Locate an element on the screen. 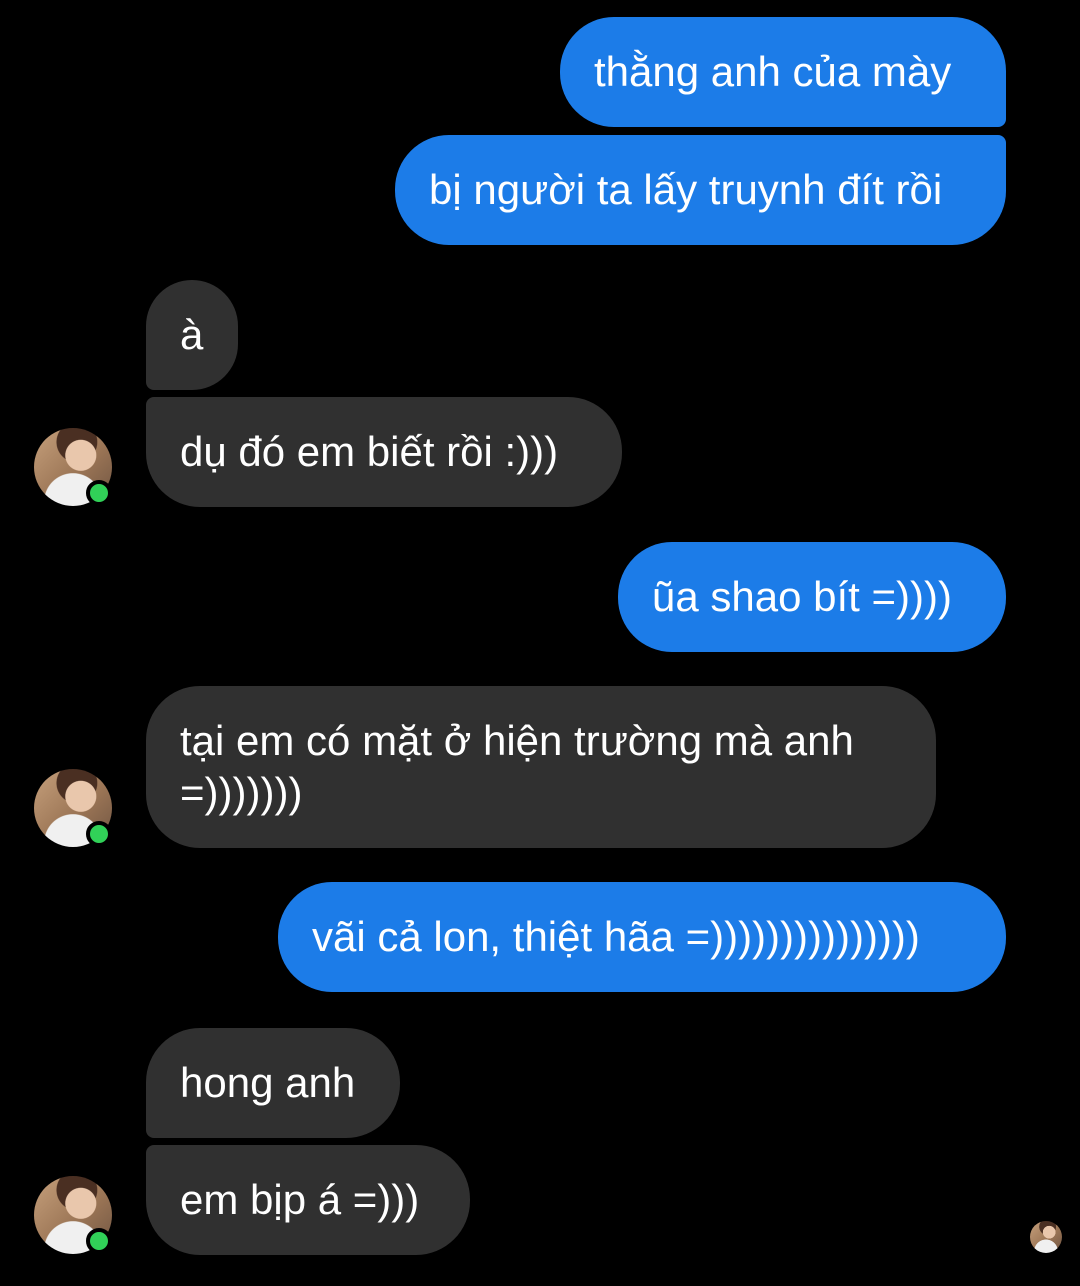  message-bubble-outgoing: bị người ta lấy truynh đít rồi is located at coordinates (700, 190).